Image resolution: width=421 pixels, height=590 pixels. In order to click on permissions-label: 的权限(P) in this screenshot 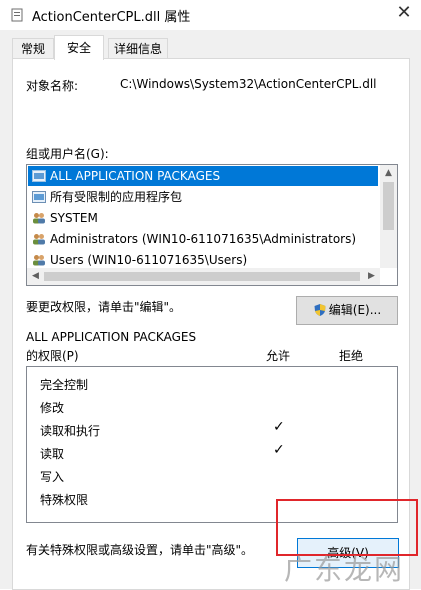, I will do `click(52, 356)`.